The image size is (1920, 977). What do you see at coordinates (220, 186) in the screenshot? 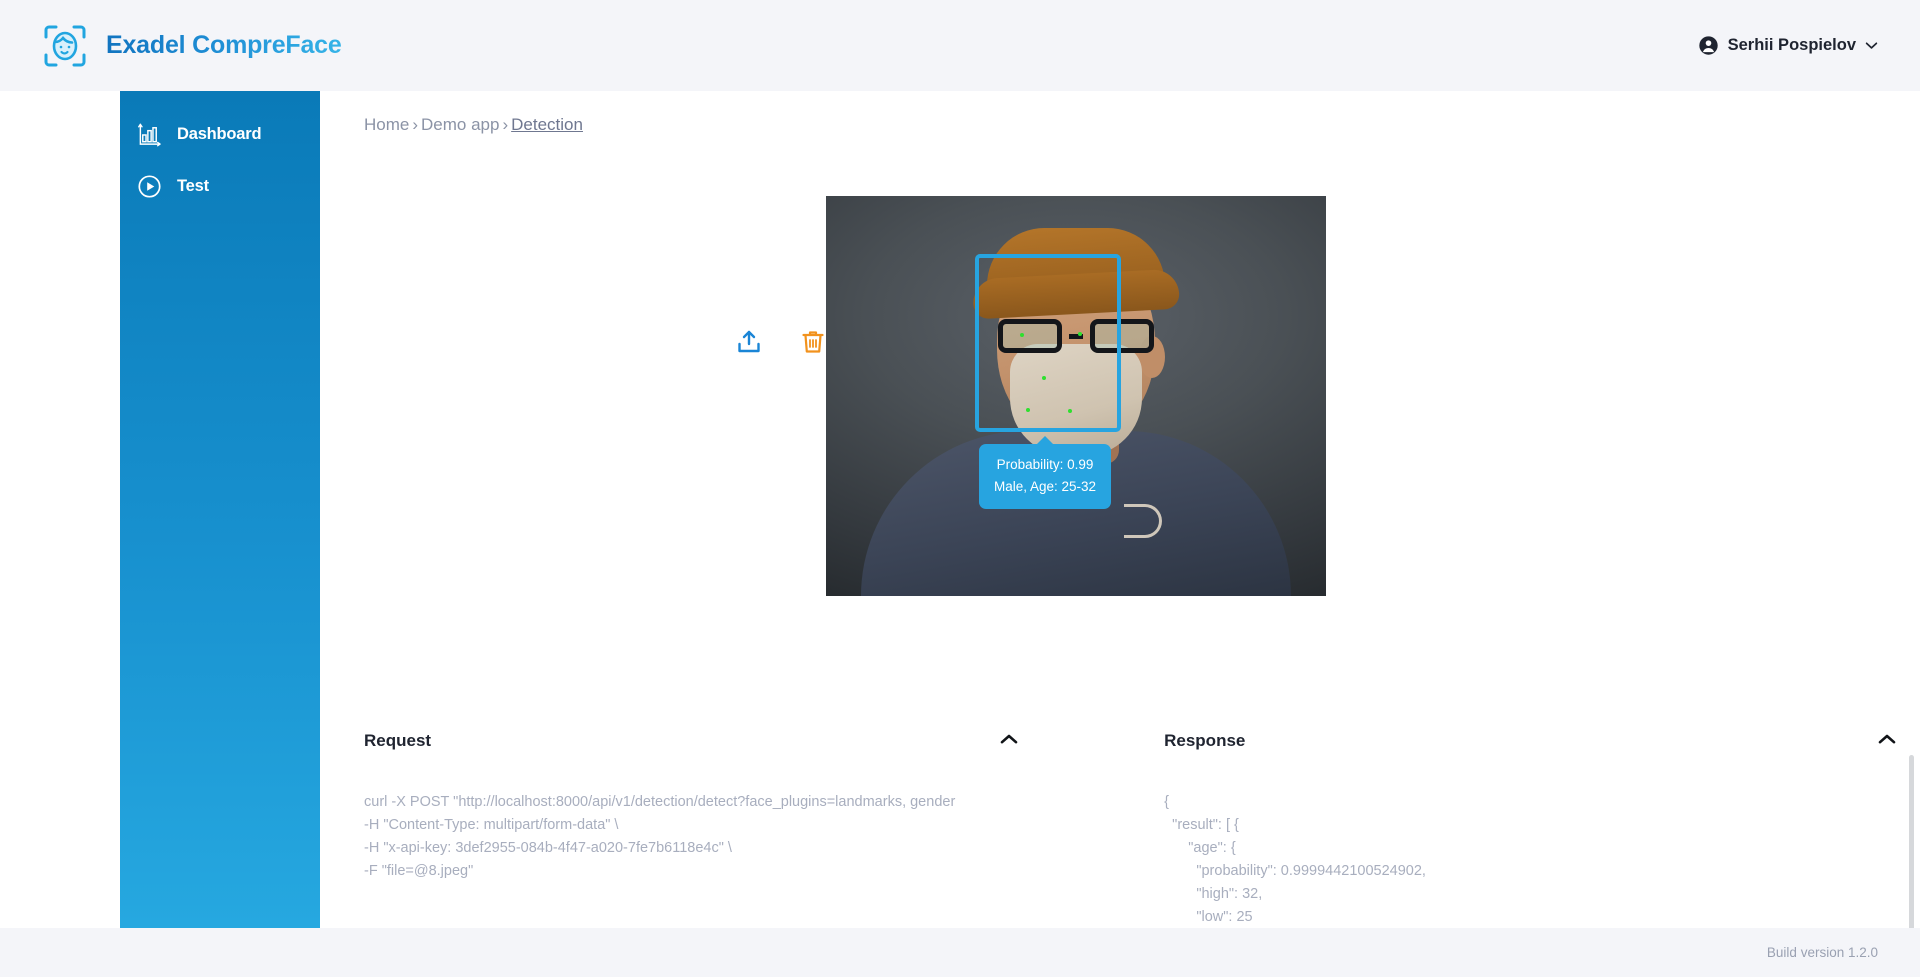
I see `sidebar-item-test: Test` at bounding box center [220, 186].